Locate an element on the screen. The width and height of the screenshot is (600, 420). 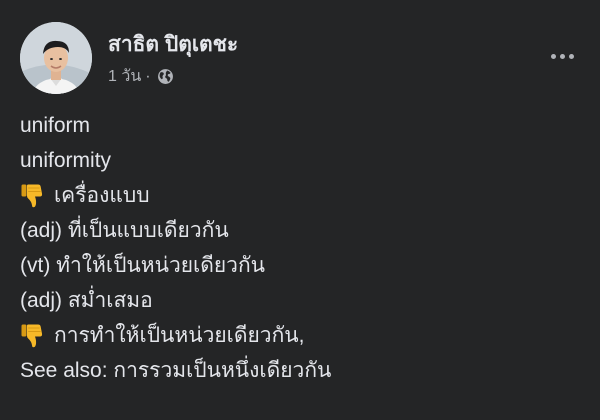
post-line: uniform is located at coordinates (300, 125).